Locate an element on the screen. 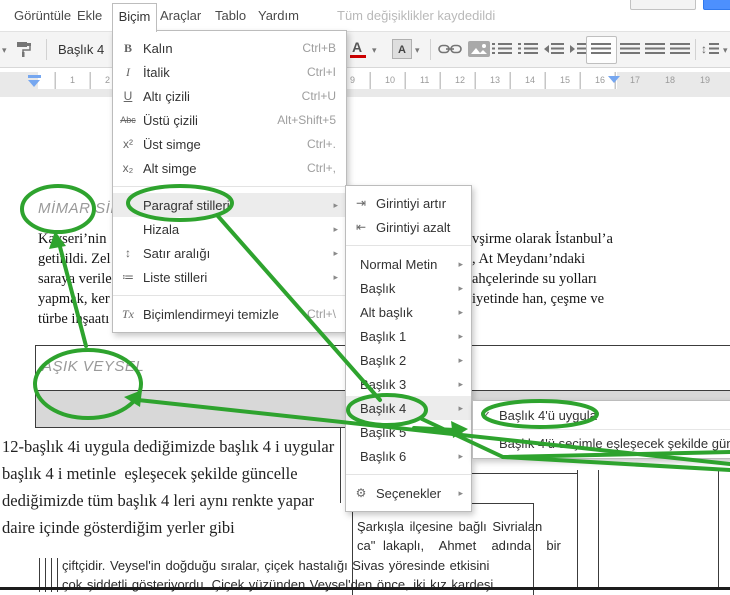  menu-item-heading1: Başlık 1 ▸ is located at coordinates (408, 336).